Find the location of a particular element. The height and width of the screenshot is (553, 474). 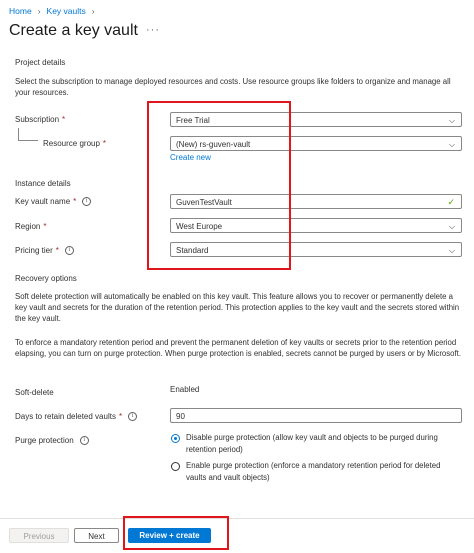

page-title: Create a key vault is located at coordinates (73, 30).